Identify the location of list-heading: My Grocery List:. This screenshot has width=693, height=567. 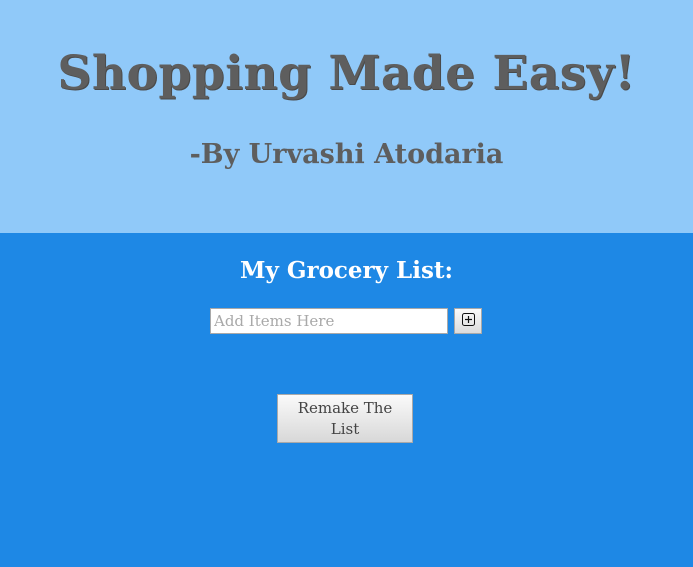
(346, 270).